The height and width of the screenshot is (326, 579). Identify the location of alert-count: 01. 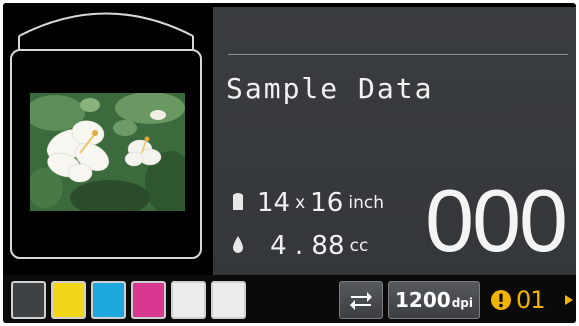
(531, 300).